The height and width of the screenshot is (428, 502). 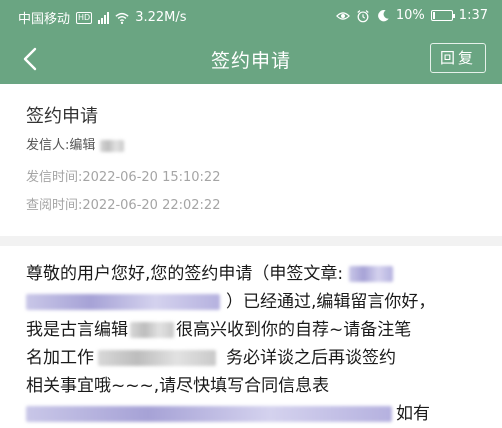 I want to click on moon-icon, so click(x=383, y=15).